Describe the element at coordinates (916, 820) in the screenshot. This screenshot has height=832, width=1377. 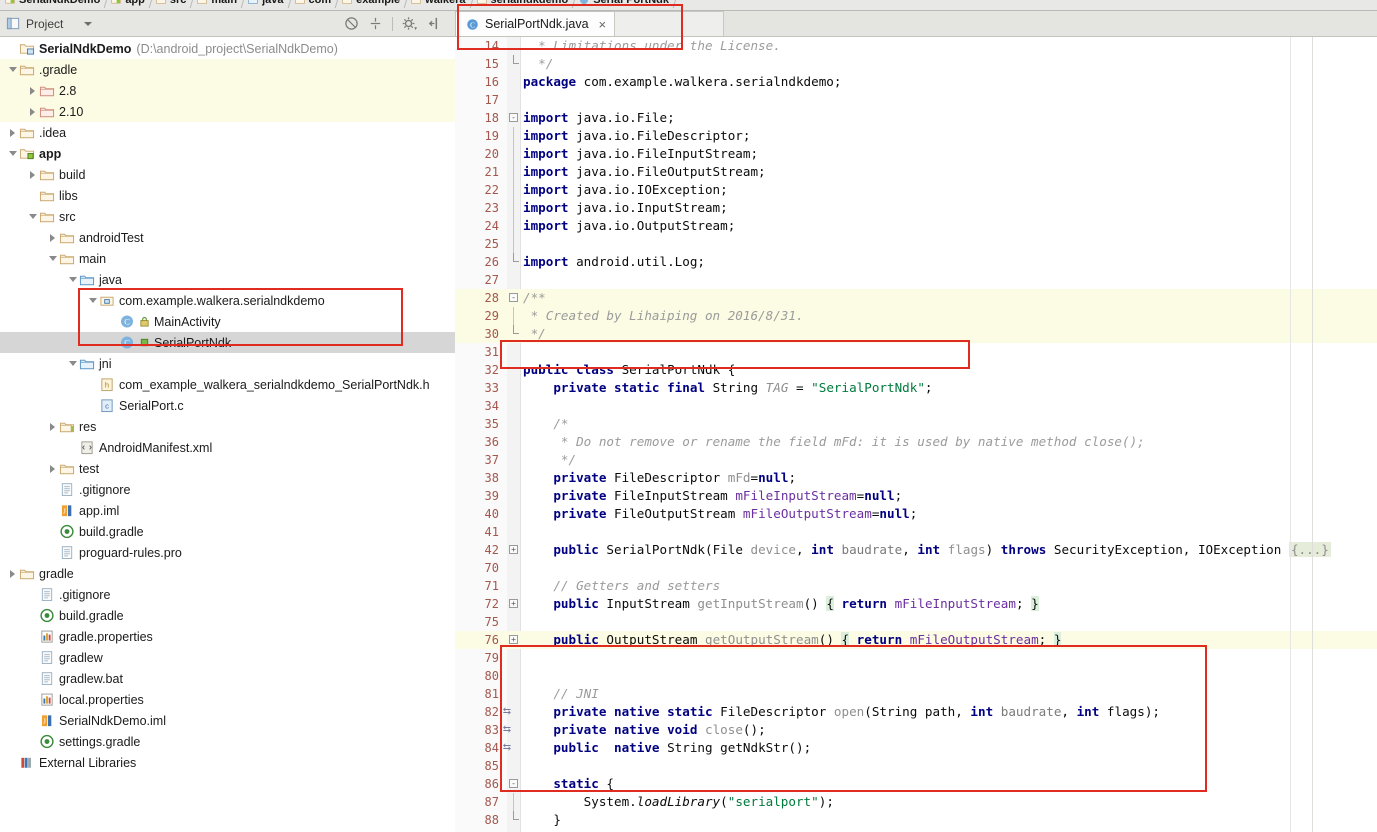
I see `code-line-88: 88 }` at that location.